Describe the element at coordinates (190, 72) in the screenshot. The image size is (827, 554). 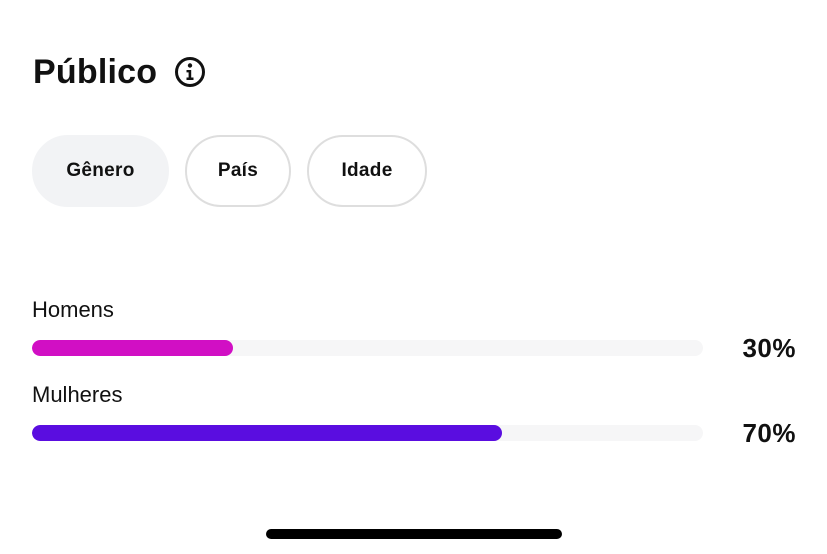
I see `info-icon` at that location.